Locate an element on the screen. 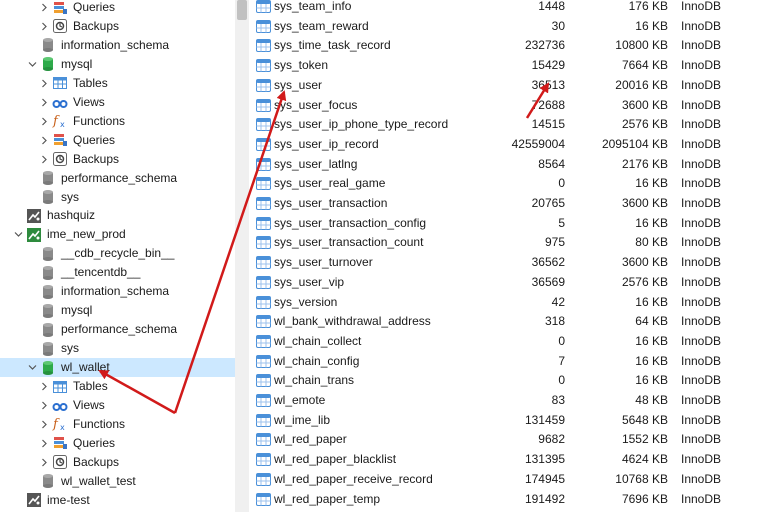  table-row: sys_token 15429 7664 KB InnoDB is located at coordinates (505, 66).